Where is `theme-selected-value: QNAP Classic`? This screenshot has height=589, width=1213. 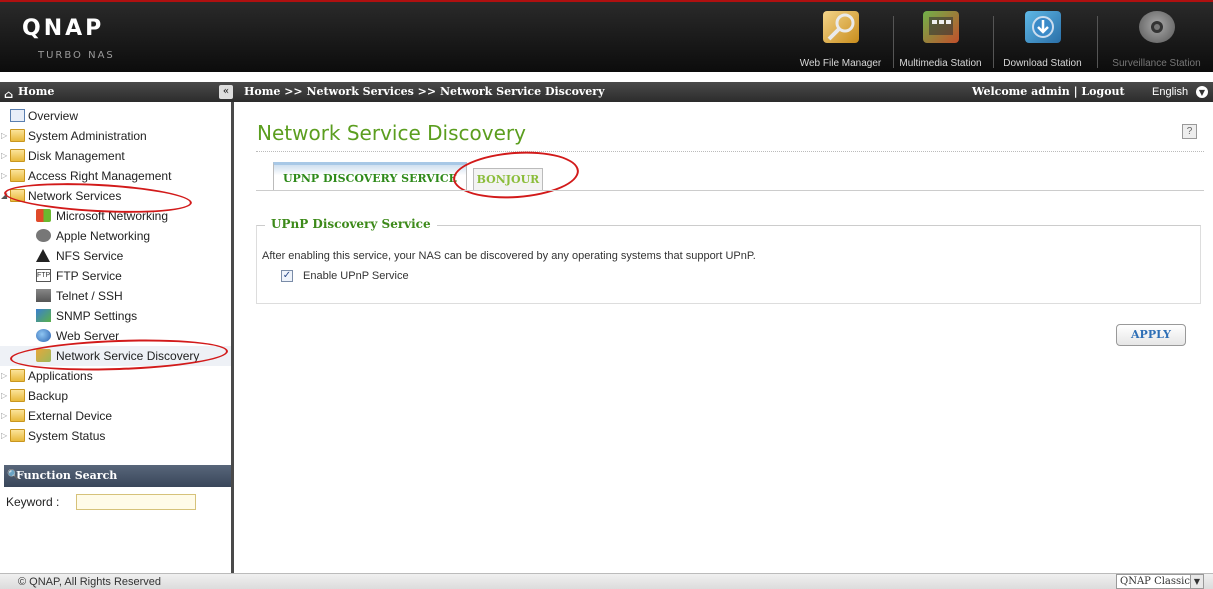
theme-selected-value: QNAP Classic is located at coordinates (1155, 581).